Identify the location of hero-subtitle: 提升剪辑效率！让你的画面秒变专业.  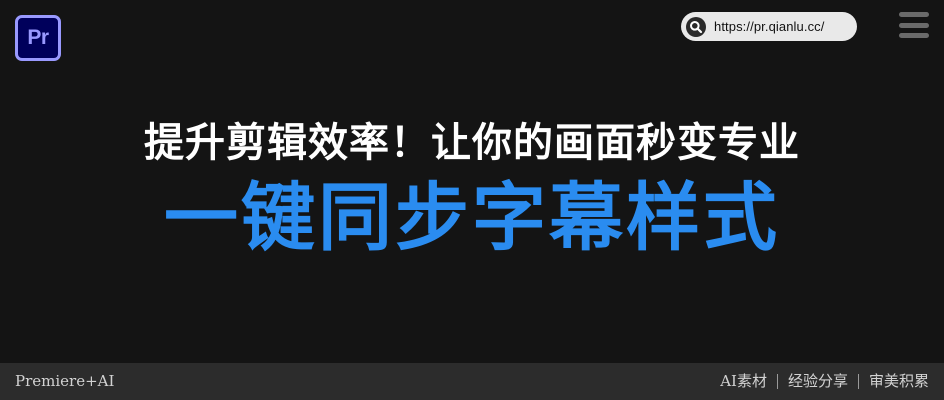
(472, 143).